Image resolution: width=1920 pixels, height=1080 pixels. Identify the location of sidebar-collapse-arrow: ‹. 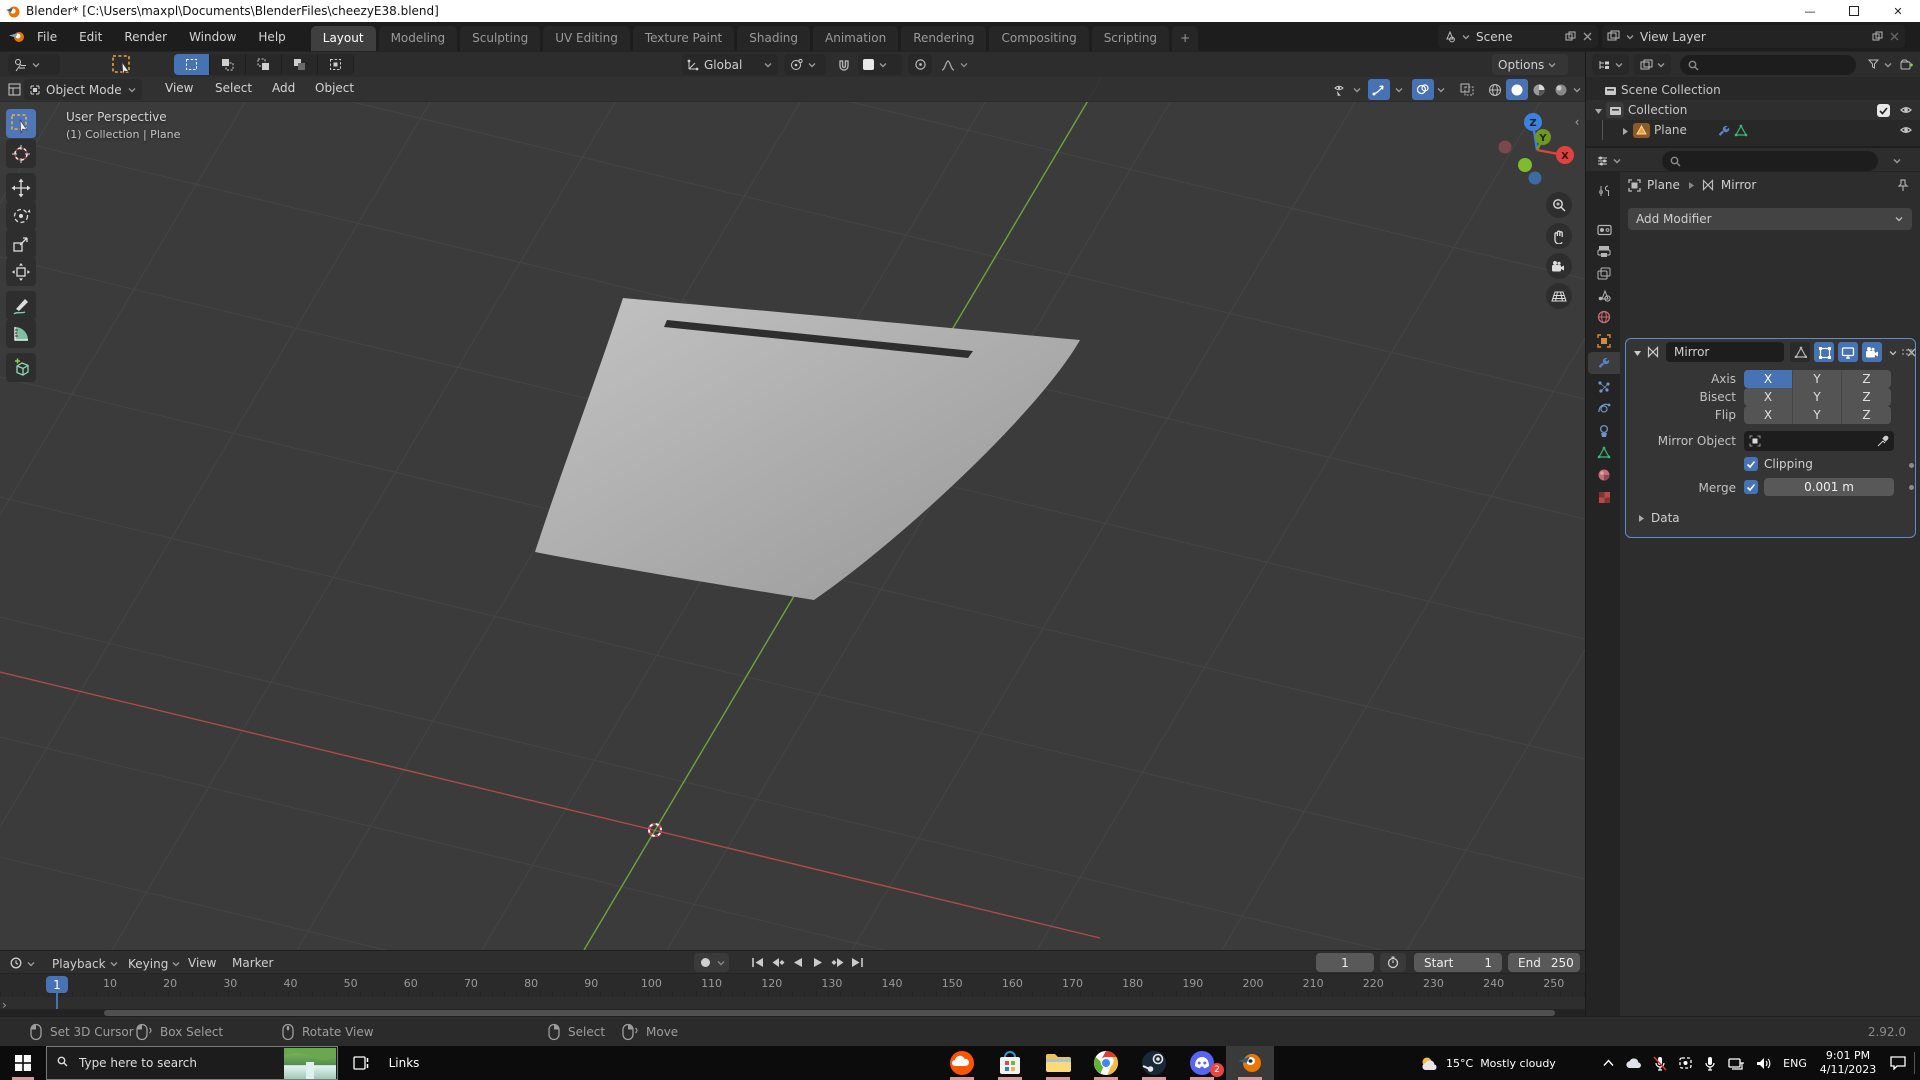
(1577, 122).